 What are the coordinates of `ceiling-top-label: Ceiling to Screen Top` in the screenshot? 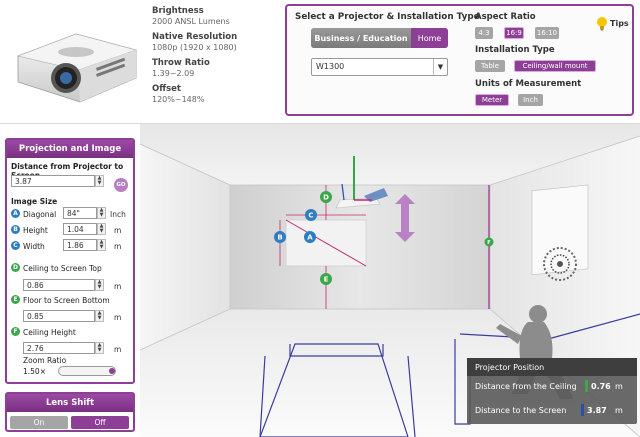 It's located at (62, 268).